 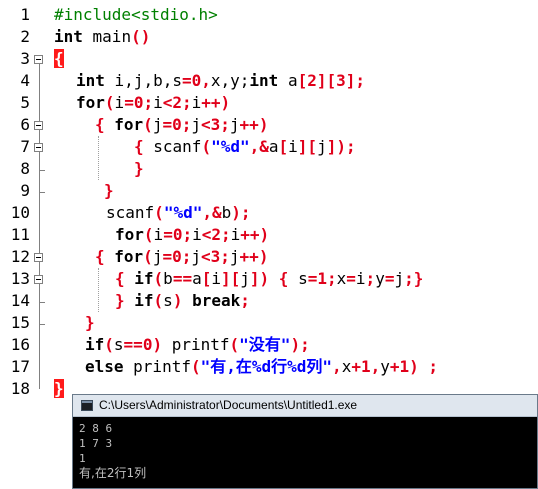 I want to click on token: [, so click(x=206, y=278).